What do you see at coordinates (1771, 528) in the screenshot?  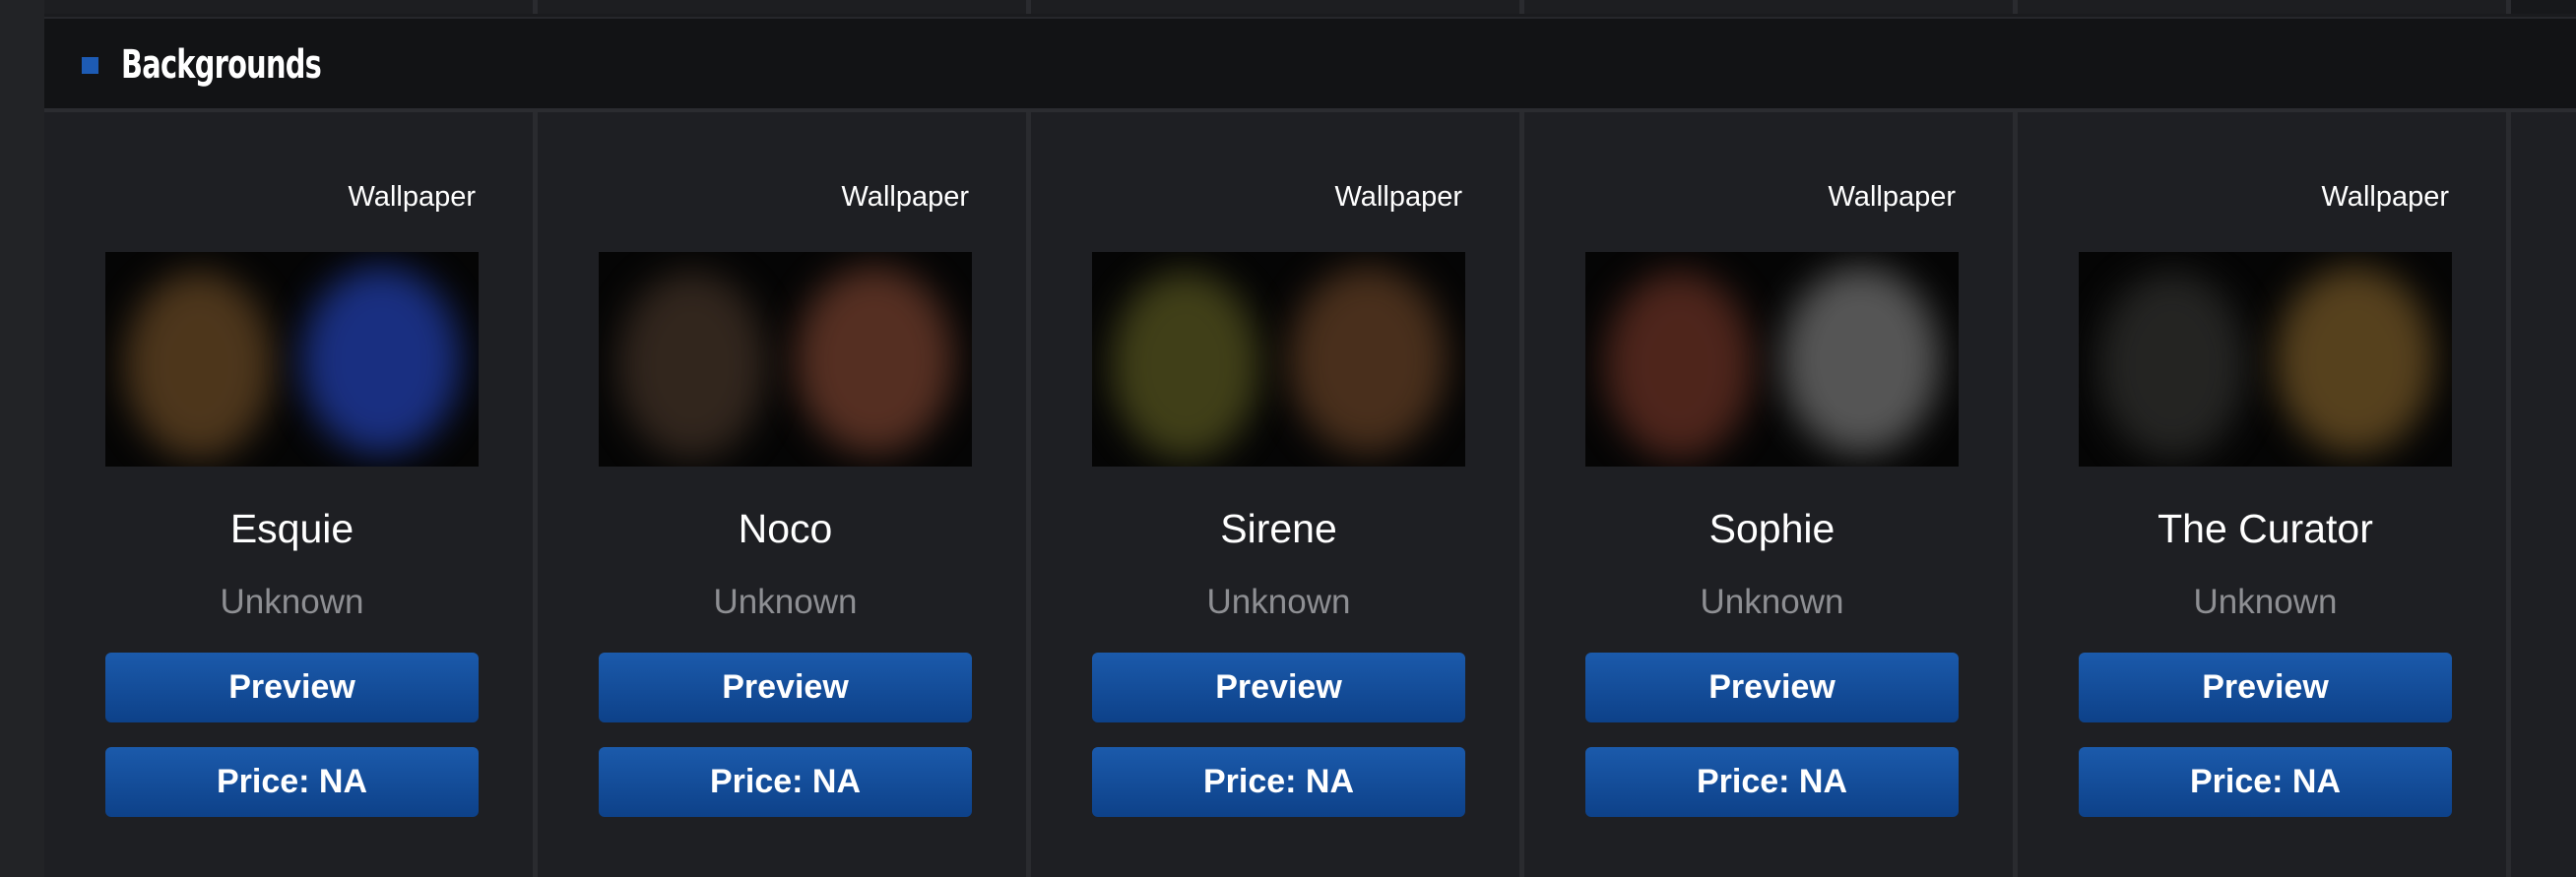 I see `item-name: Sophie` at bounding box center [1771, 528].